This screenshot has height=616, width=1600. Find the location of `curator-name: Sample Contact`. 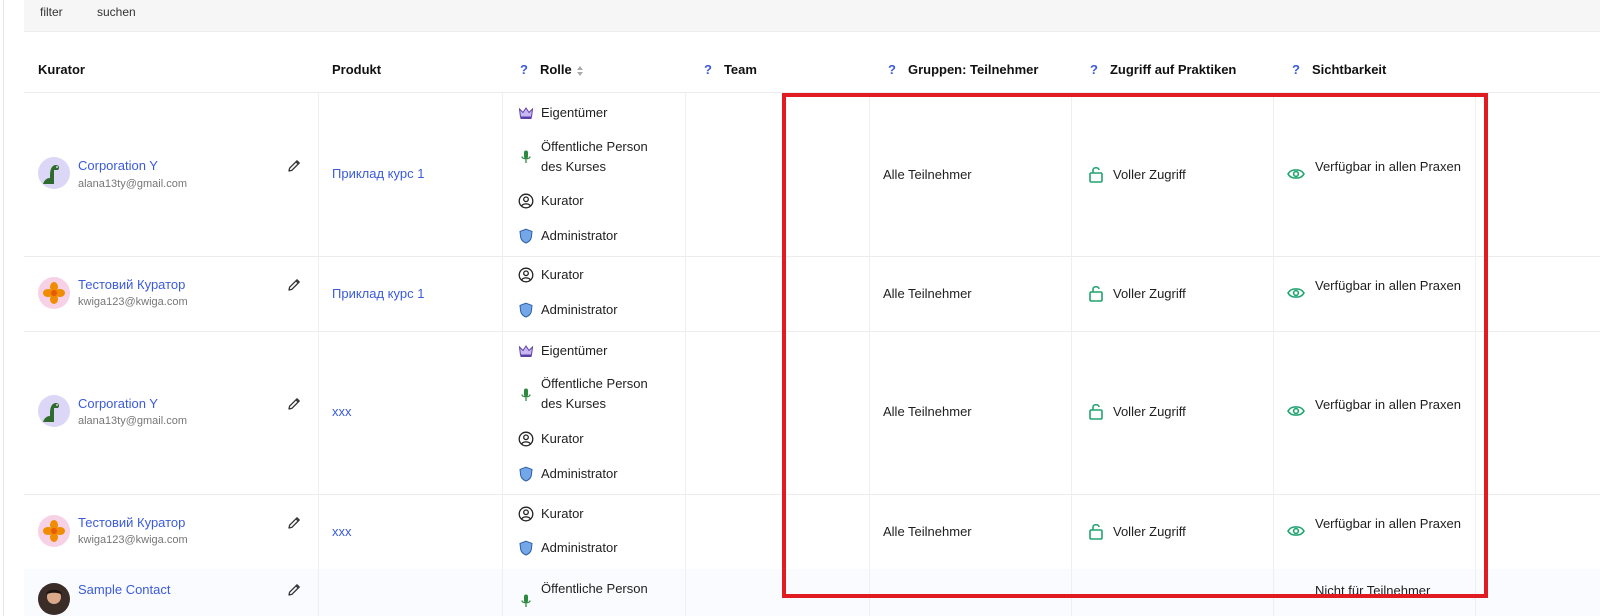

curator-name: Sample Contact is located at coordinates (124, 589).